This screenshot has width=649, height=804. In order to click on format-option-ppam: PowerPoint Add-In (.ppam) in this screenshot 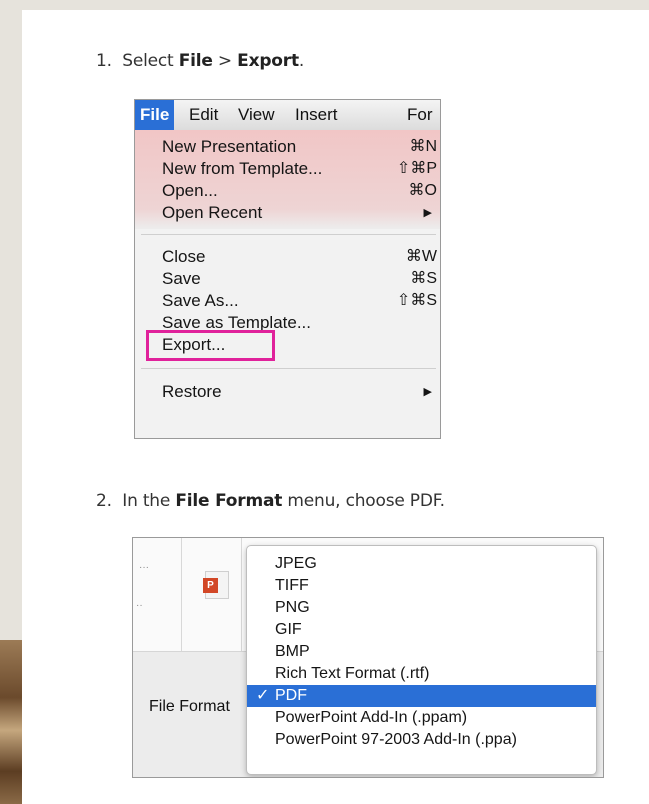, I will do `click(421, 718)`.